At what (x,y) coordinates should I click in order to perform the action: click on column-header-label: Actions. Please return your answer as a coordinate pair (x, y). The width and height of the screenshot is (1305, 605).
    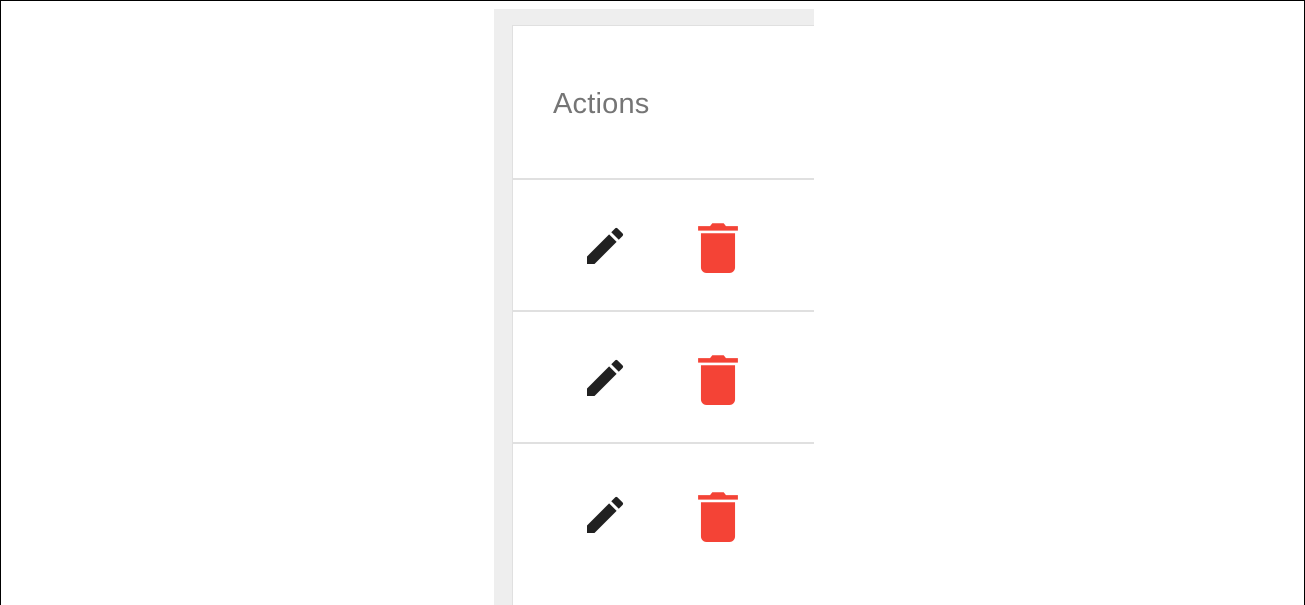
    Looking at the image, I should click on (601, 104).